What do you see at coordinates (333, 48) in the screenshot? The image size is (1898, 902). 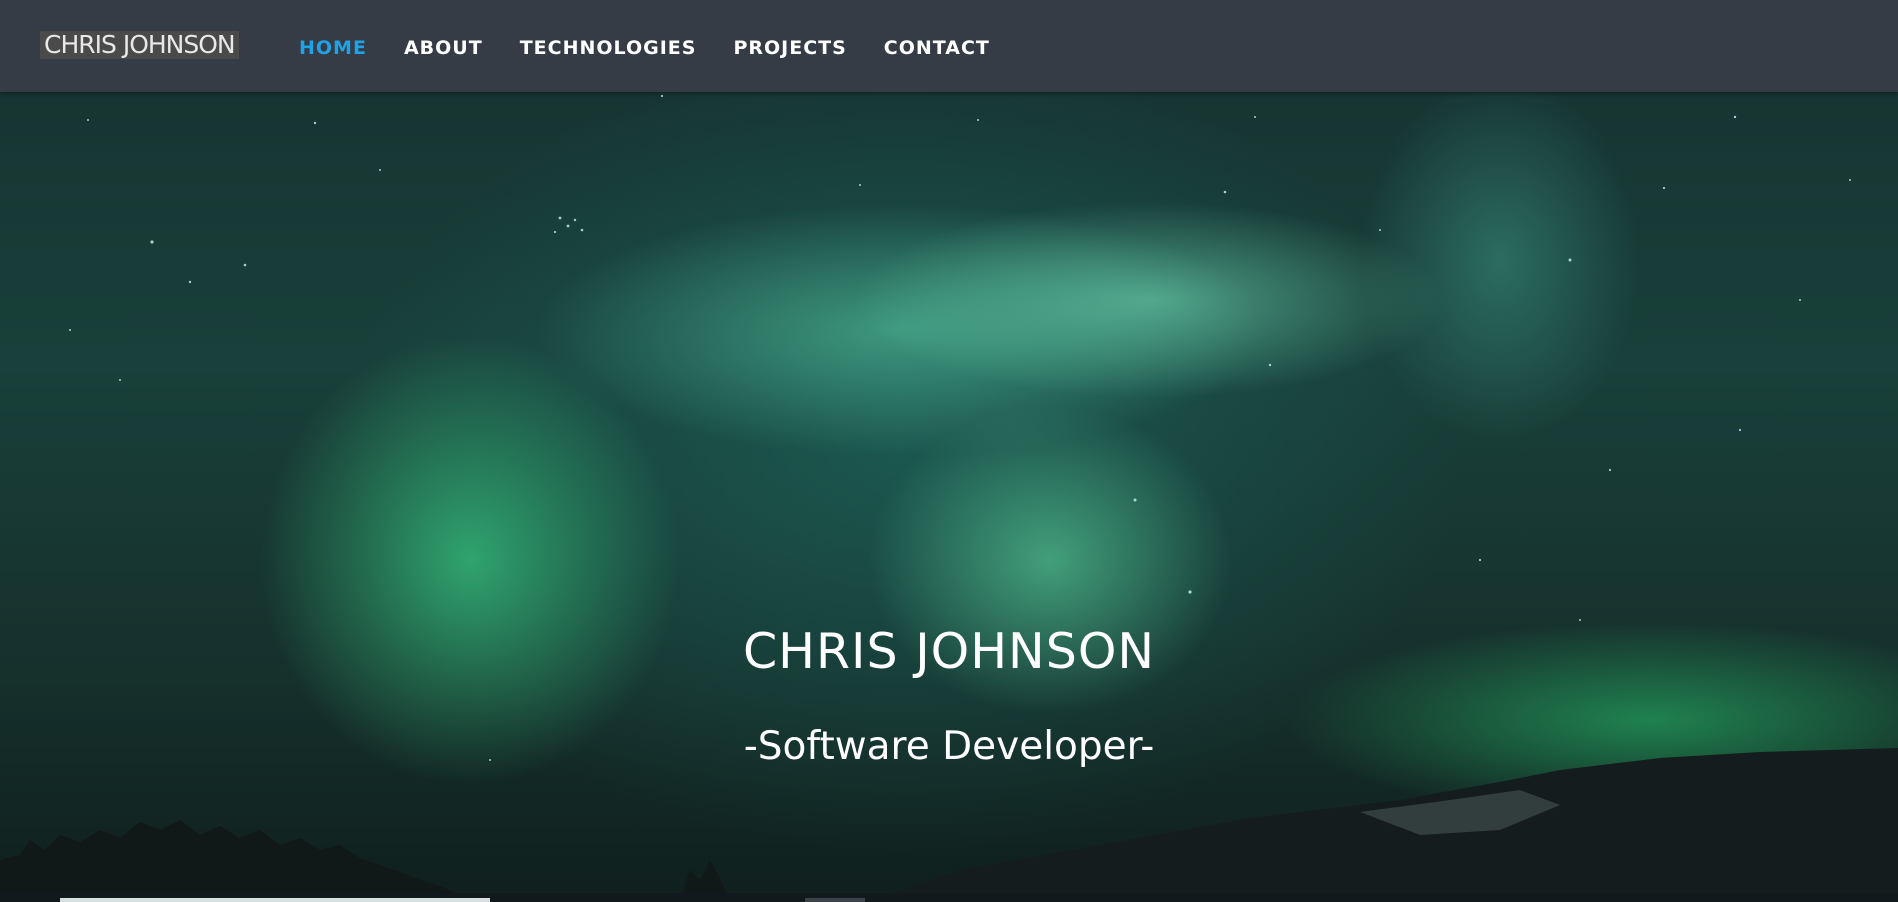 I see `nav-home: HOME` at bounding box center [333, 48].